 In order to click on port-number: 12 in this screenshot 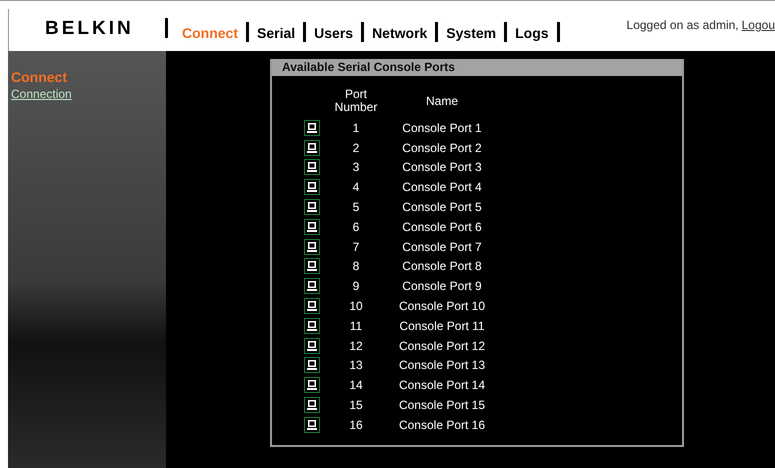, I will do `click(356, 345)`.